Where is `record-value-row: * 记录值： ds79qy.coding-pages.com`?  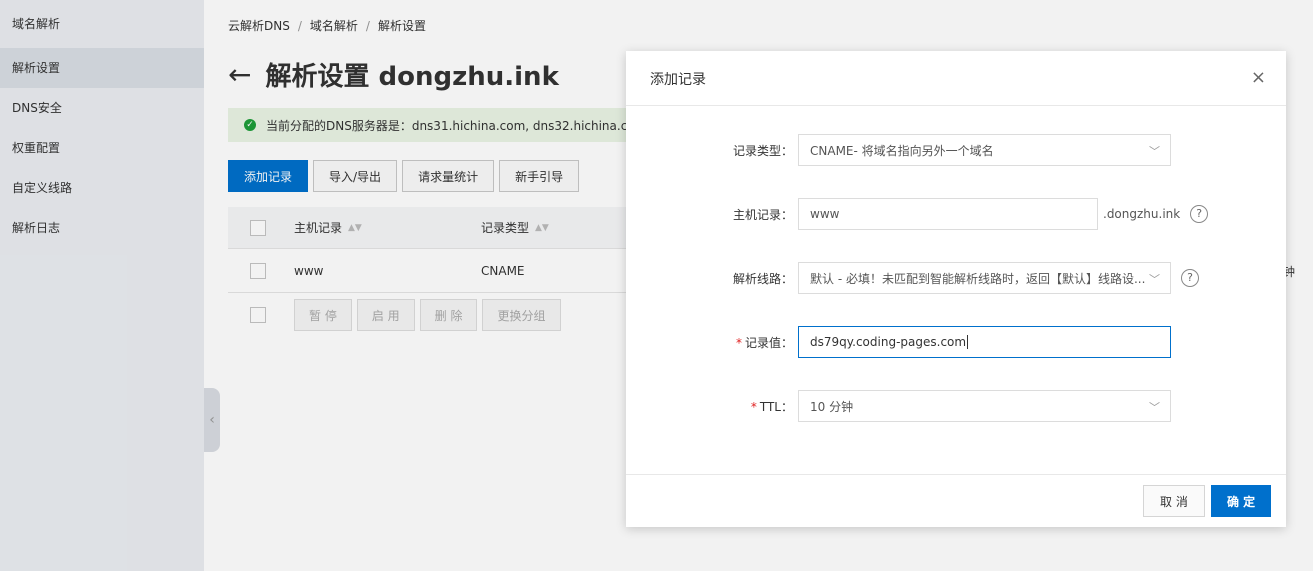 record-value-row: * 记录值： ds79qy.coding-pages.com is located at coordinates (956, 342).